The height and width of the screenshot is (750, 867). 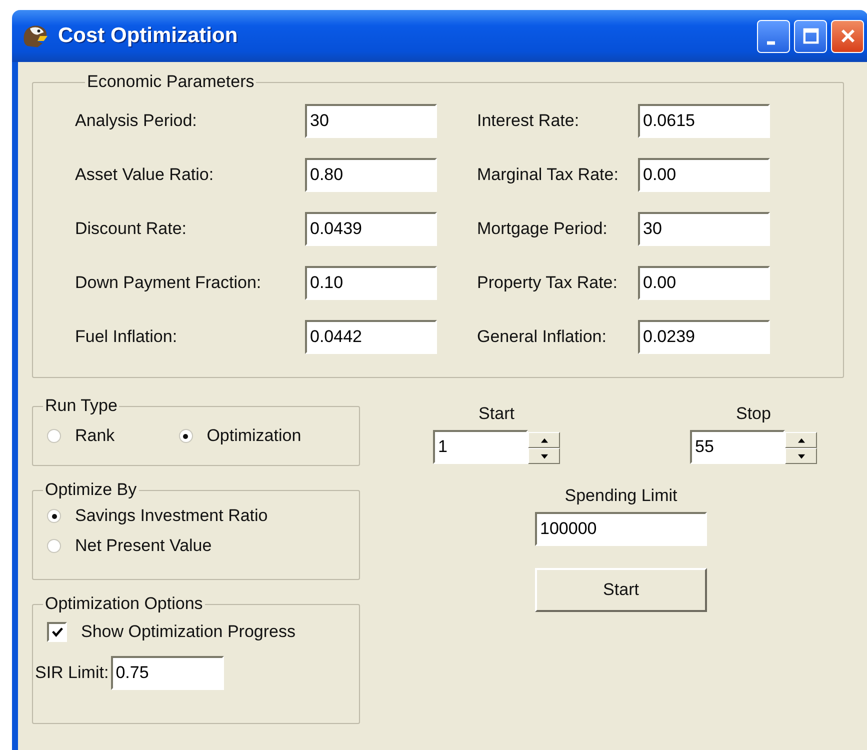 I want to click on field-label: Asset Value Ratio:, so click(x=145, y=175).